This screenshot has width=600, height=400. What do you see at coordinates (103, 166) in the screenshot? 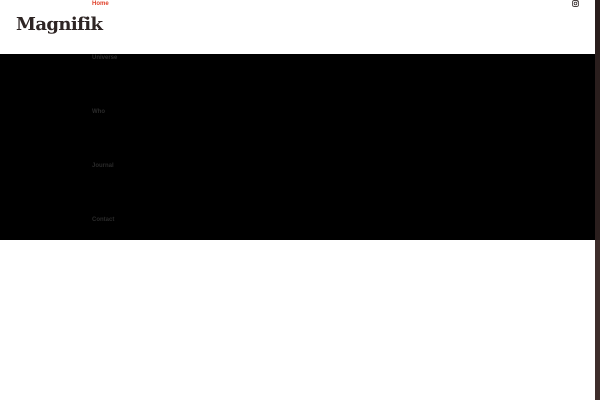
I see `nav-item-journal: Journal` at bounding box center [103, 166].